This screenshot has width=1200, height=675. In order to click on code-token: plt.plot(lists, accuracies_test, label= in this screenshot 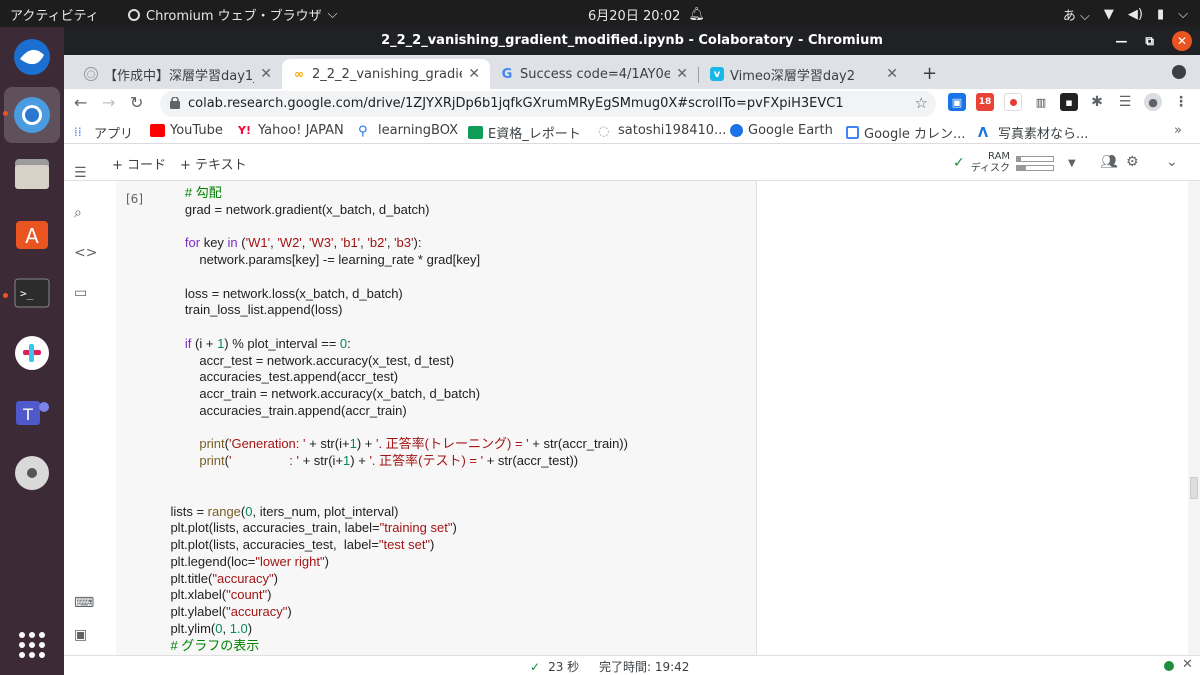, I will do `click(267, 545)`.